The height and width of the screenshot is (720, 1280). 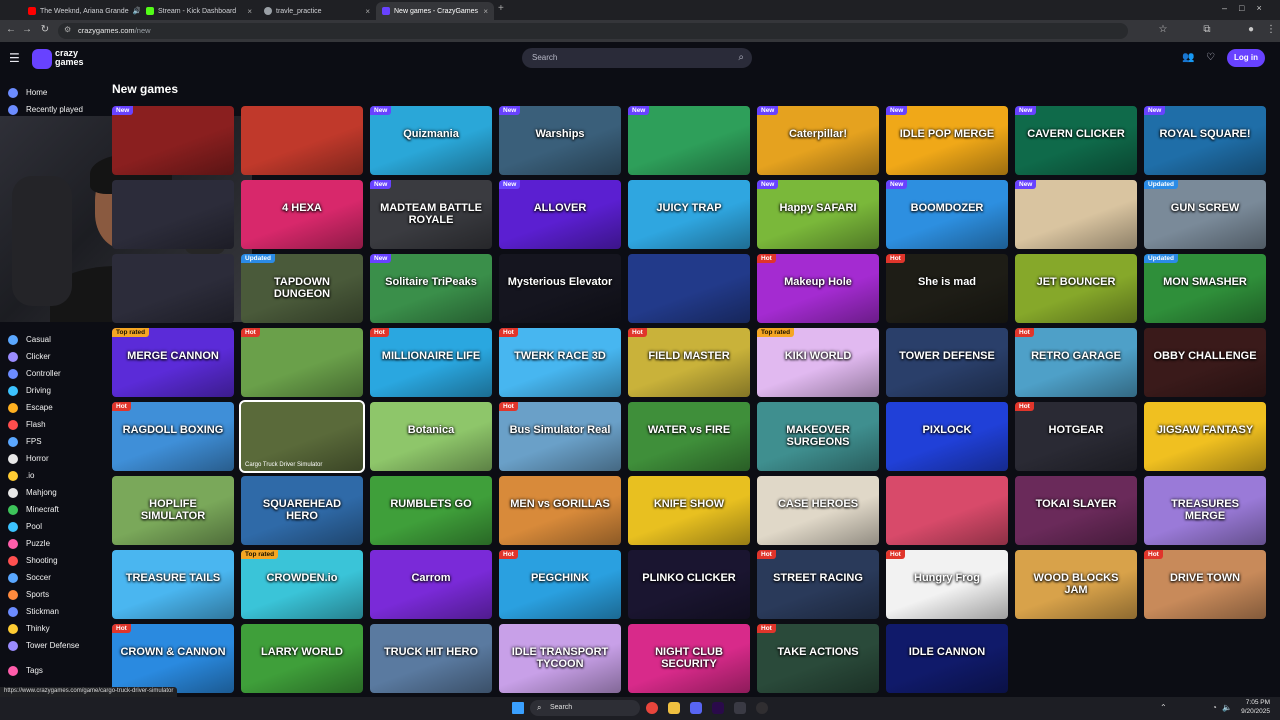 I want to click on close-window-icon: ×, so click(x=1264, y=8).